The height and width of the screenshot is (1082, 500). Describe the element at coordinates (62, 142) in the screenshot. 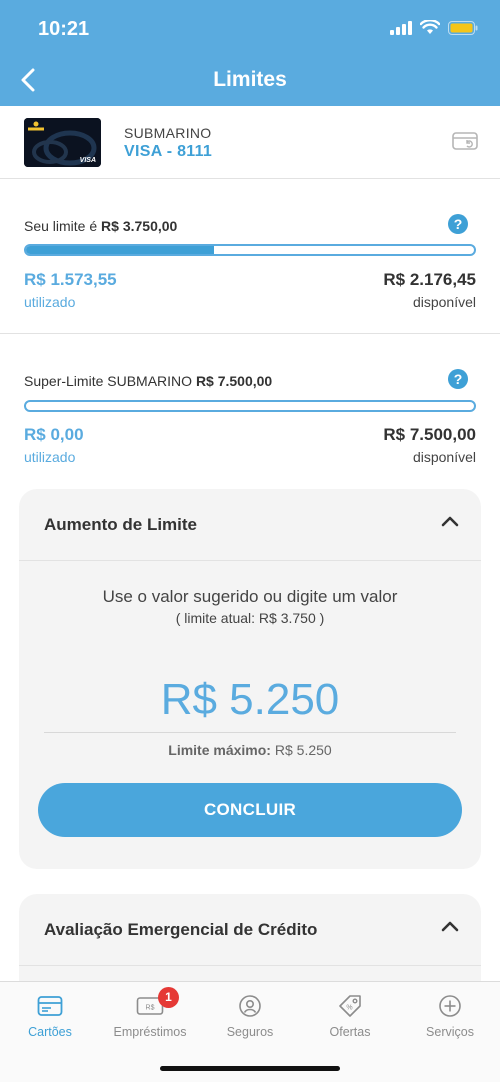

I see `card-image: VISA` at that location.